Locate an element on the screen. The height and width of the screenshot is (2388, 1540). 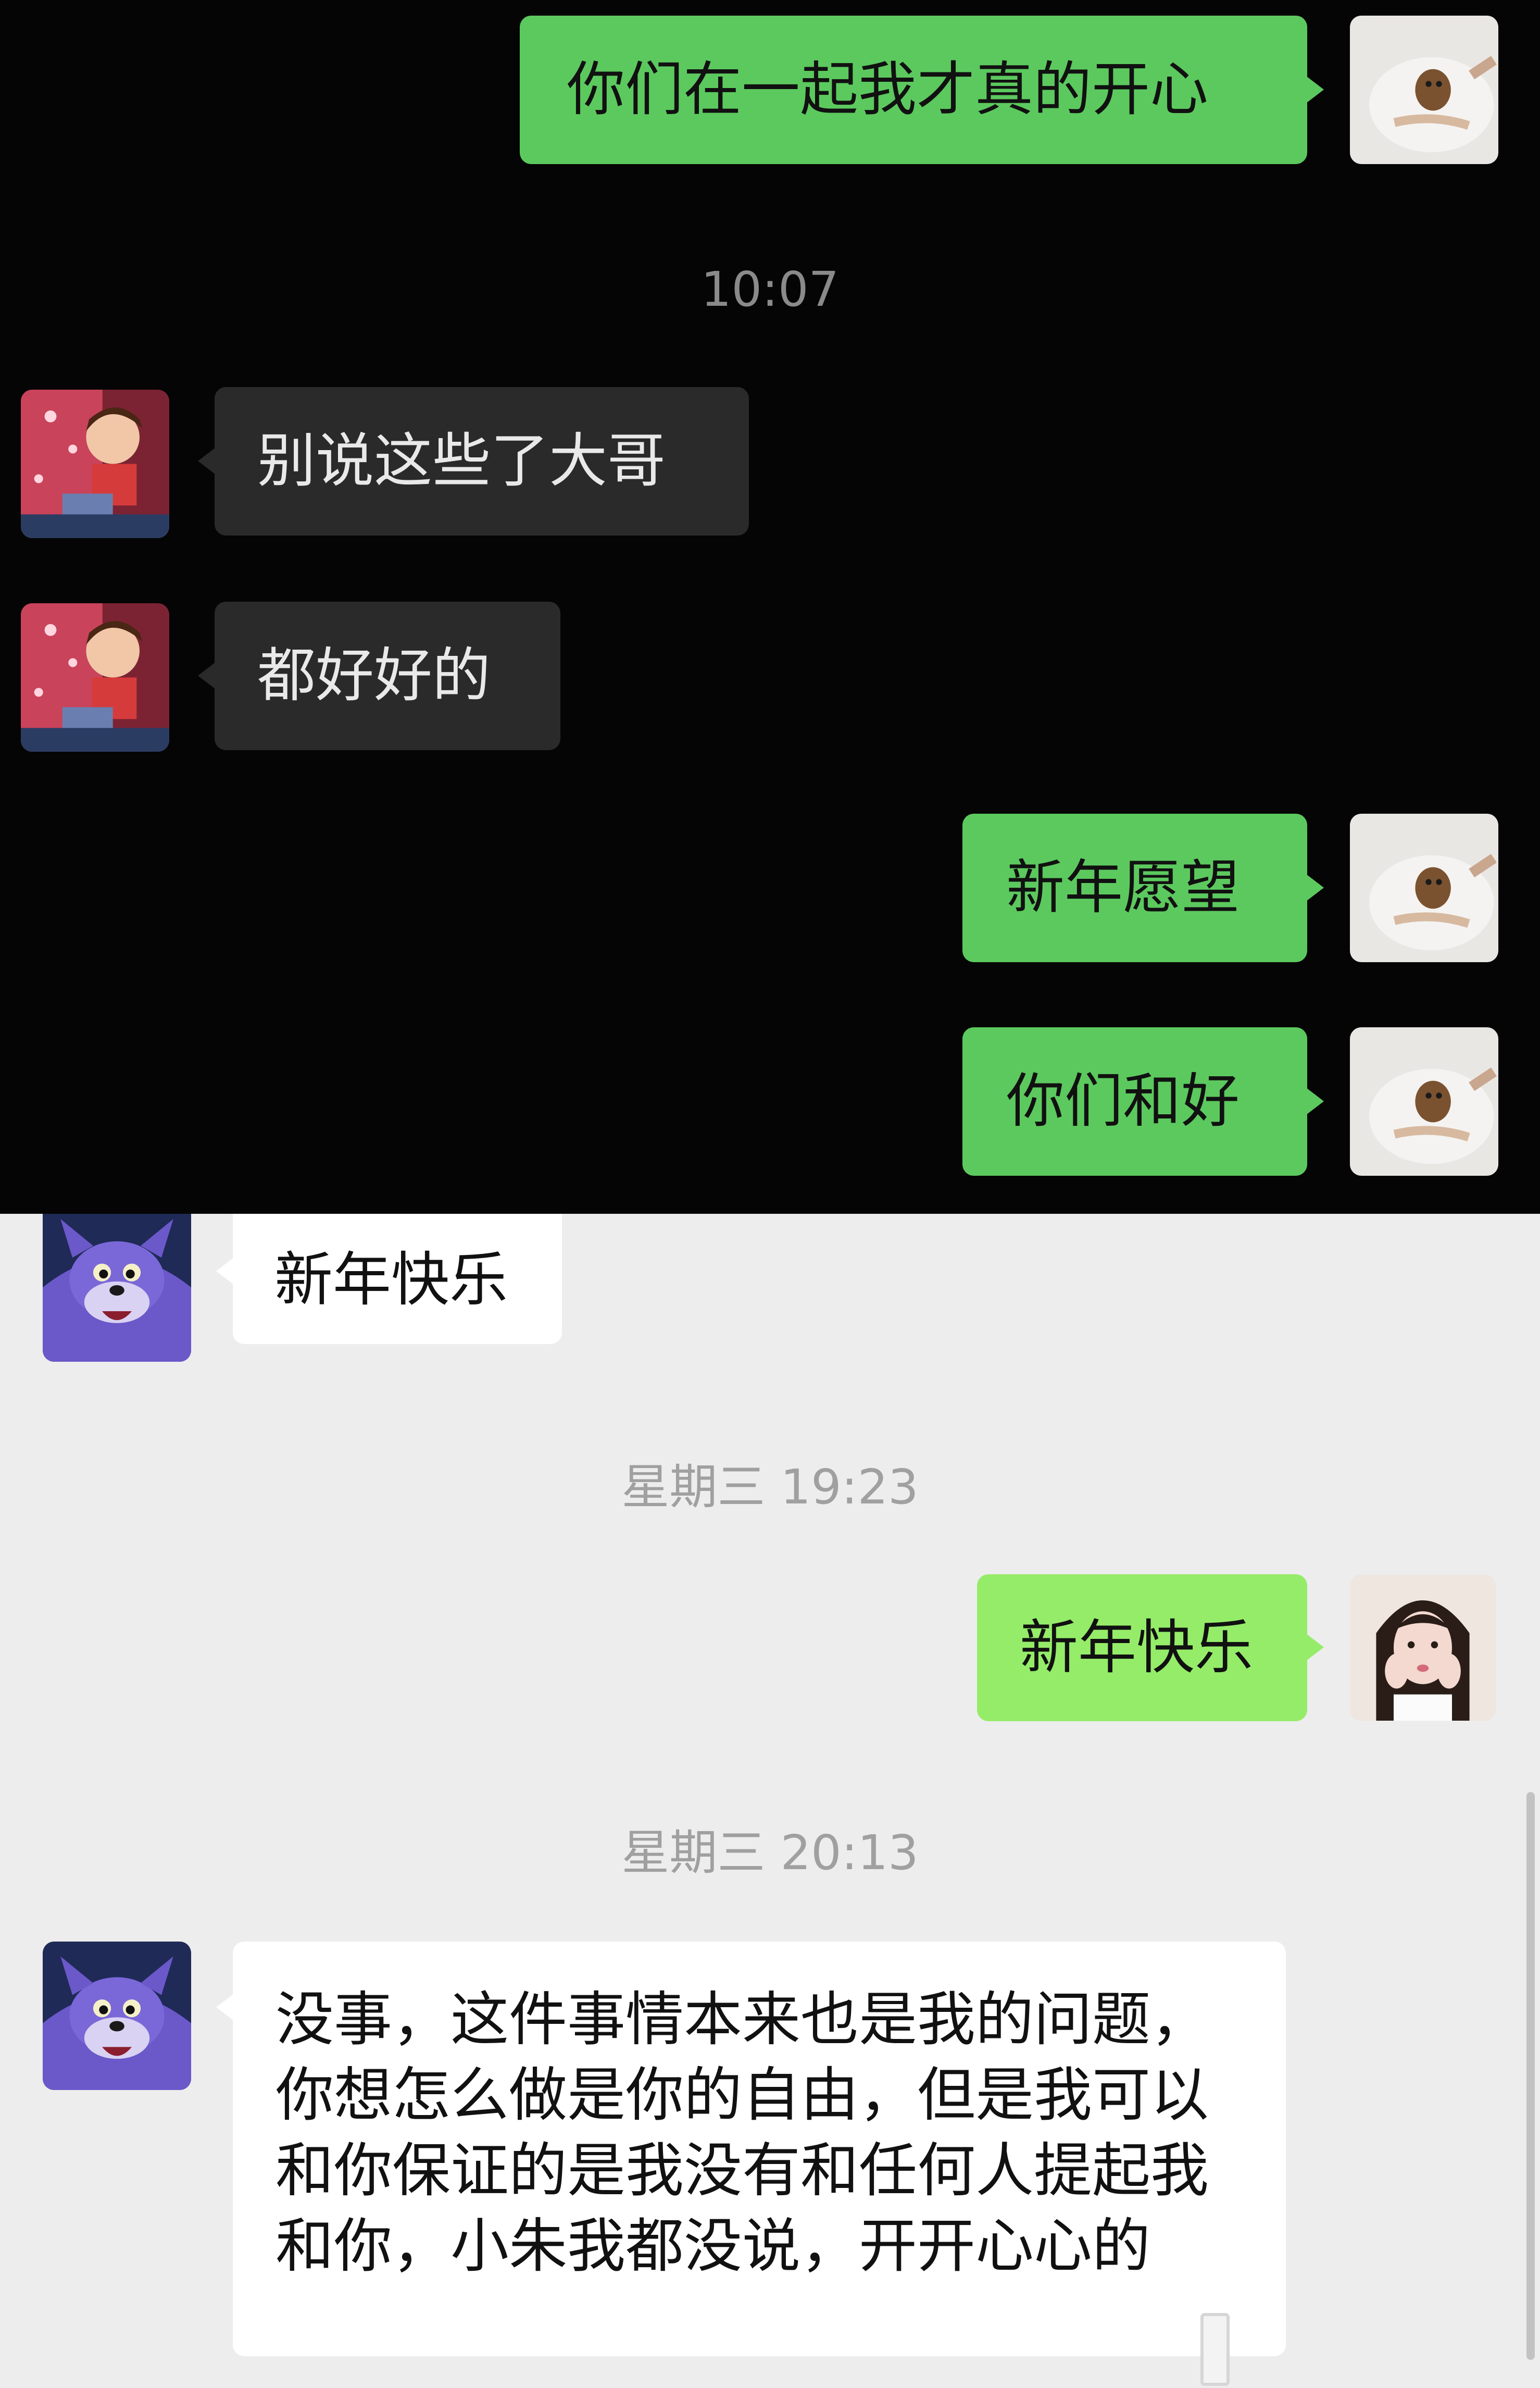
girl-photo-avatar-icon is located at coordinates (1423, 1648).